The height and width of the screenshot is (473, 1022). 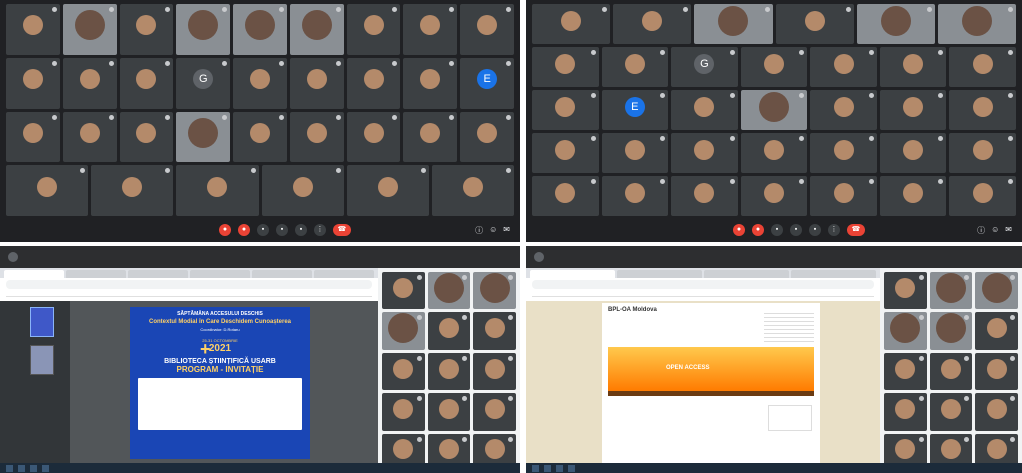 What do you see at coordinates (739, 230) in the screenshot?
I see `mic-icon: ●` at bounding box center [739, 230].